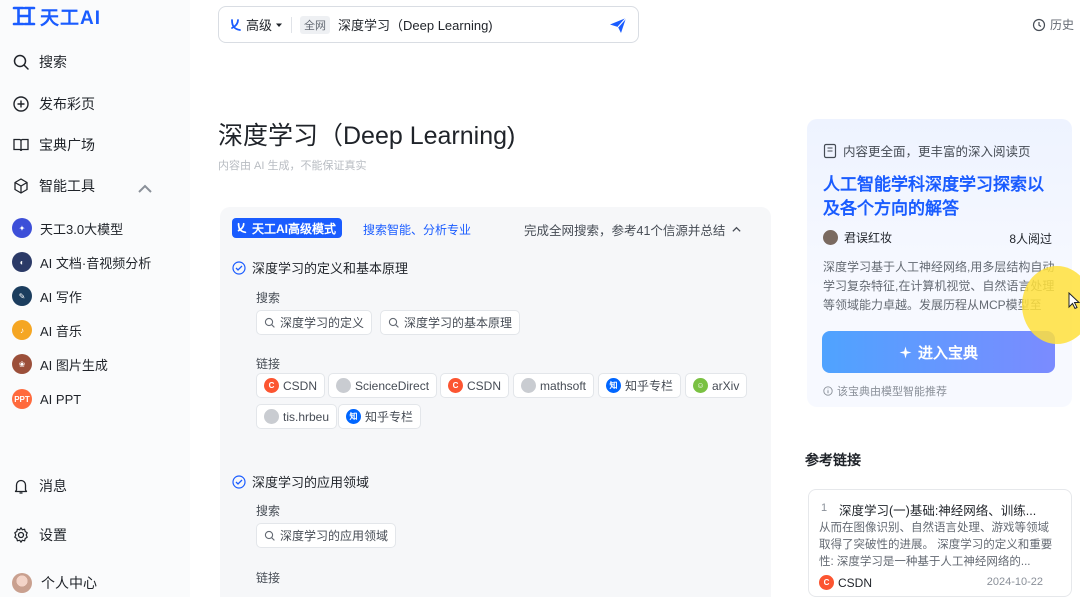  I want to click on sidebar-item-tools: 智能工具, so click(95, 186).